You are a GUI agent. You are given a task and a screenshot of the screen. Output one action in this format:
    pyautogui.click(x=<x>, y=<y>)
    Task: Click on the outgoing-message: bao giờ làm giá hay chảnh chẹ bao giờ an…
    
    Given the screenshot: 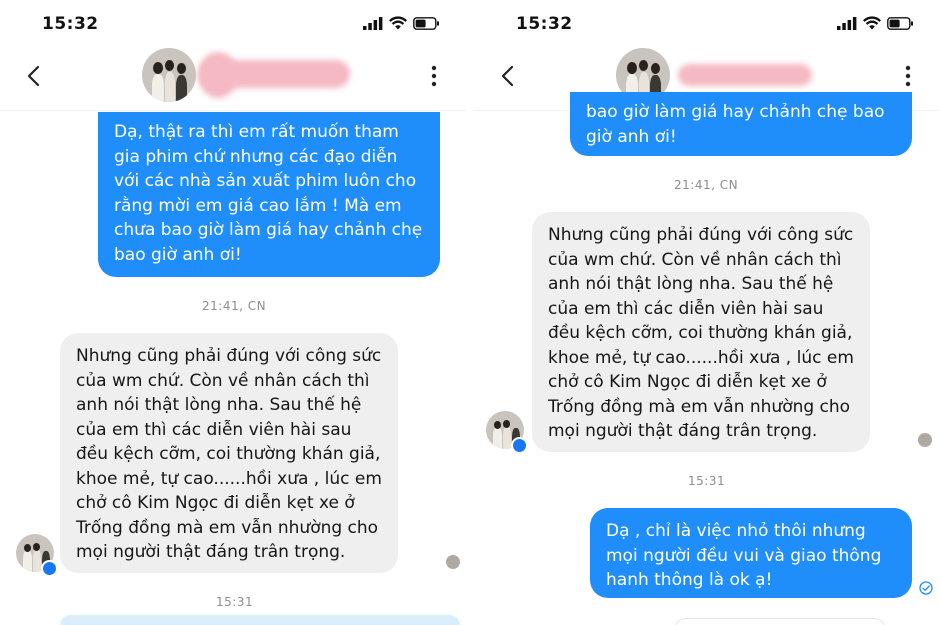 What is the action you would take?
    pyautogui.click(x=741, y=124)
    